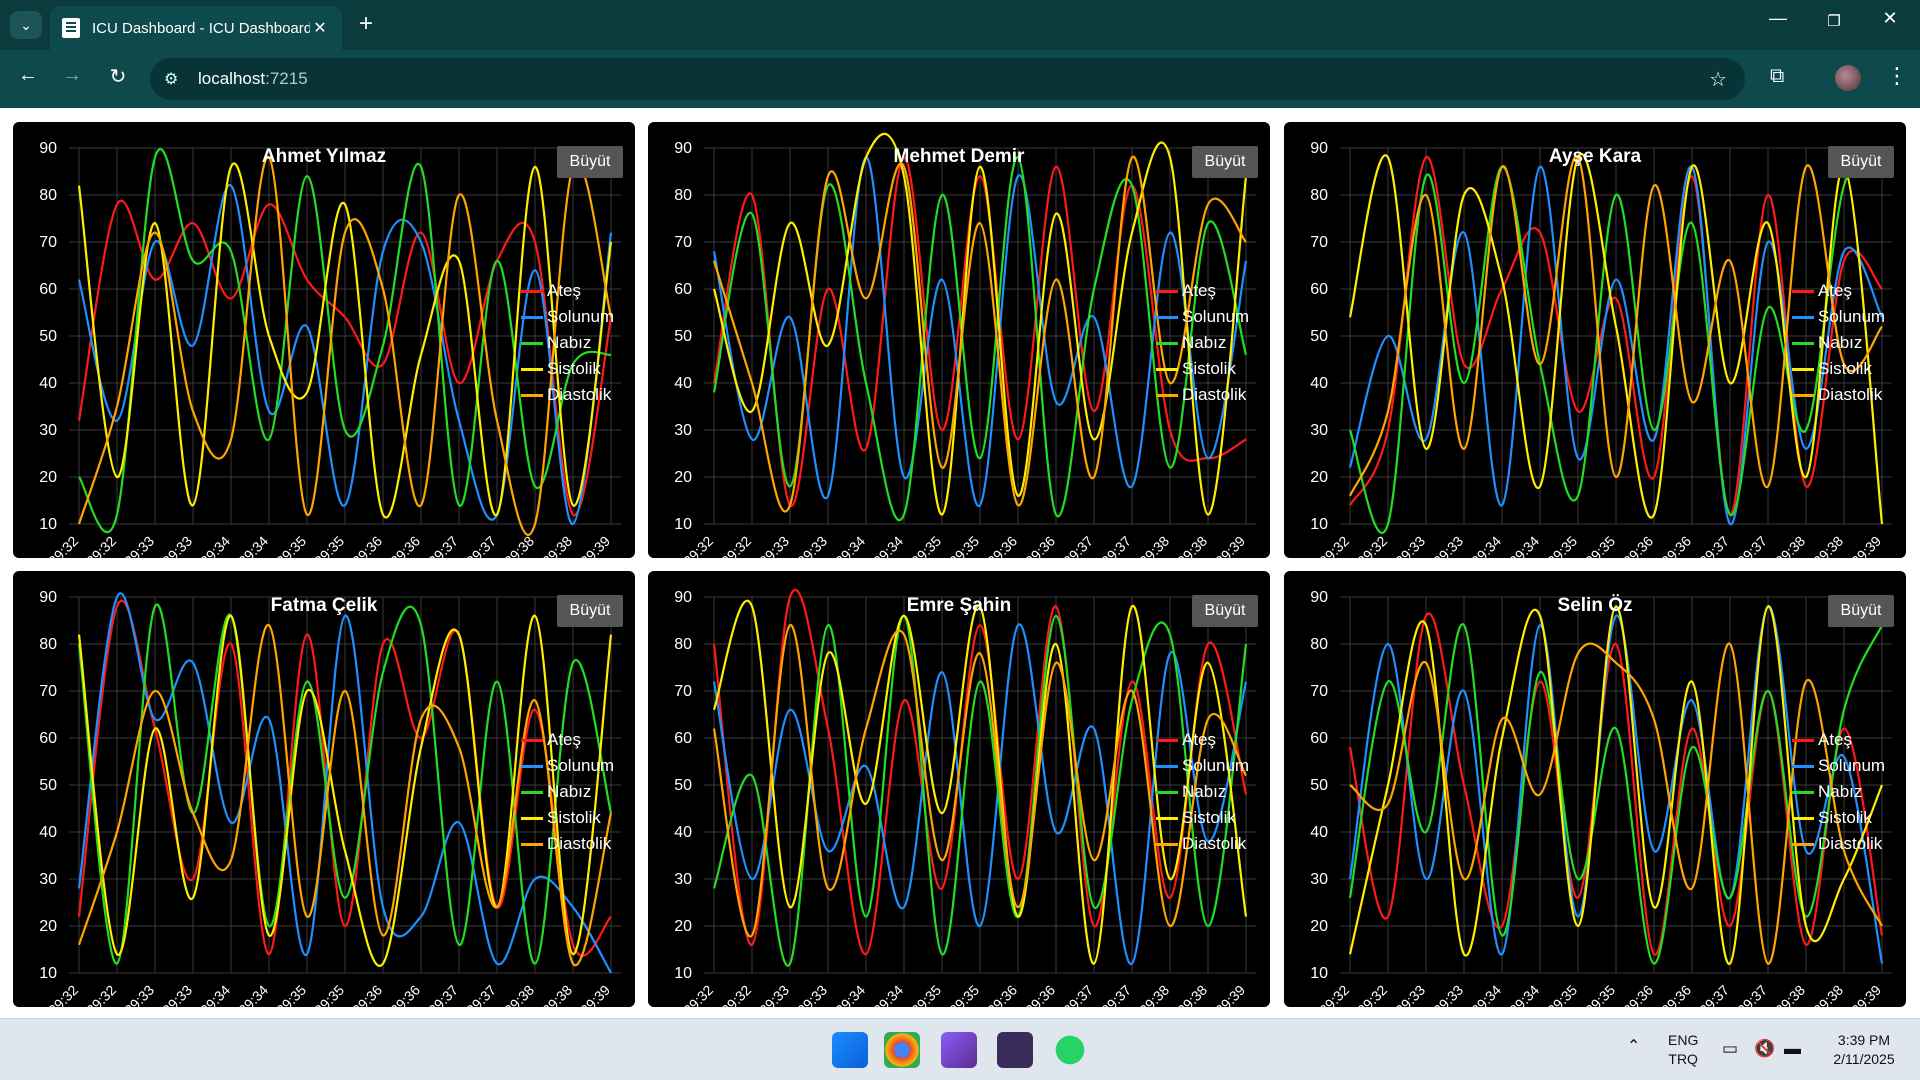  I want to click on y-tick-label: 60, so click(48, 289).